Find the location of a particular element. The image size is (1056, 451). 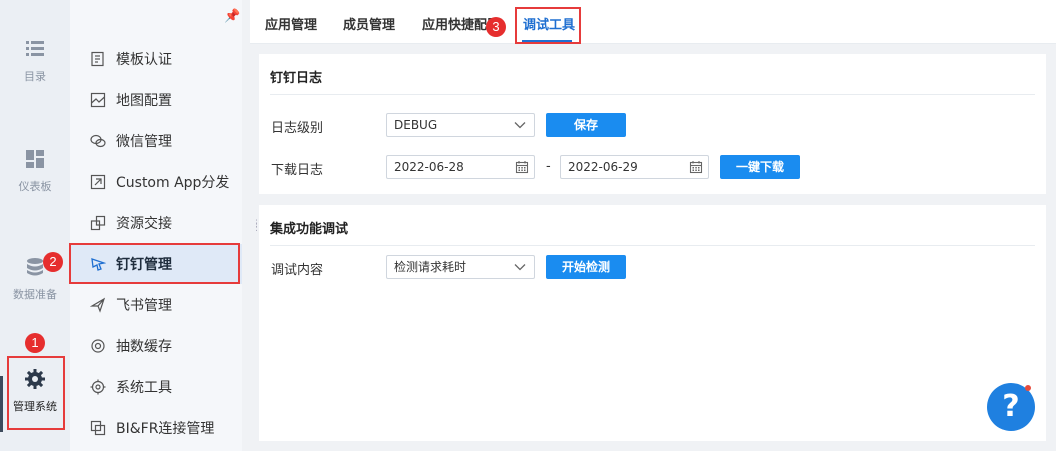

tab-app-management: 应用管理 is located at coordinates (291, 23).